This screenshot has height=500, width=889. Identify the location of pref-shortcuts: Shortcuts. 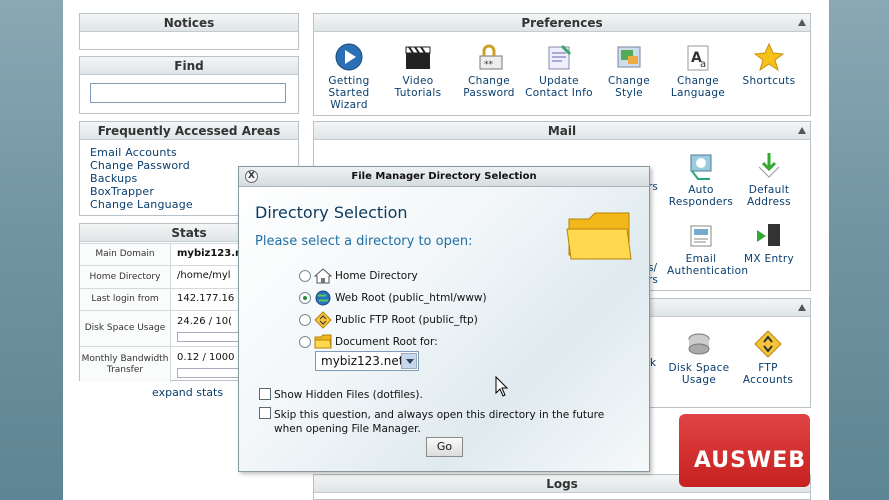
(769, 64).